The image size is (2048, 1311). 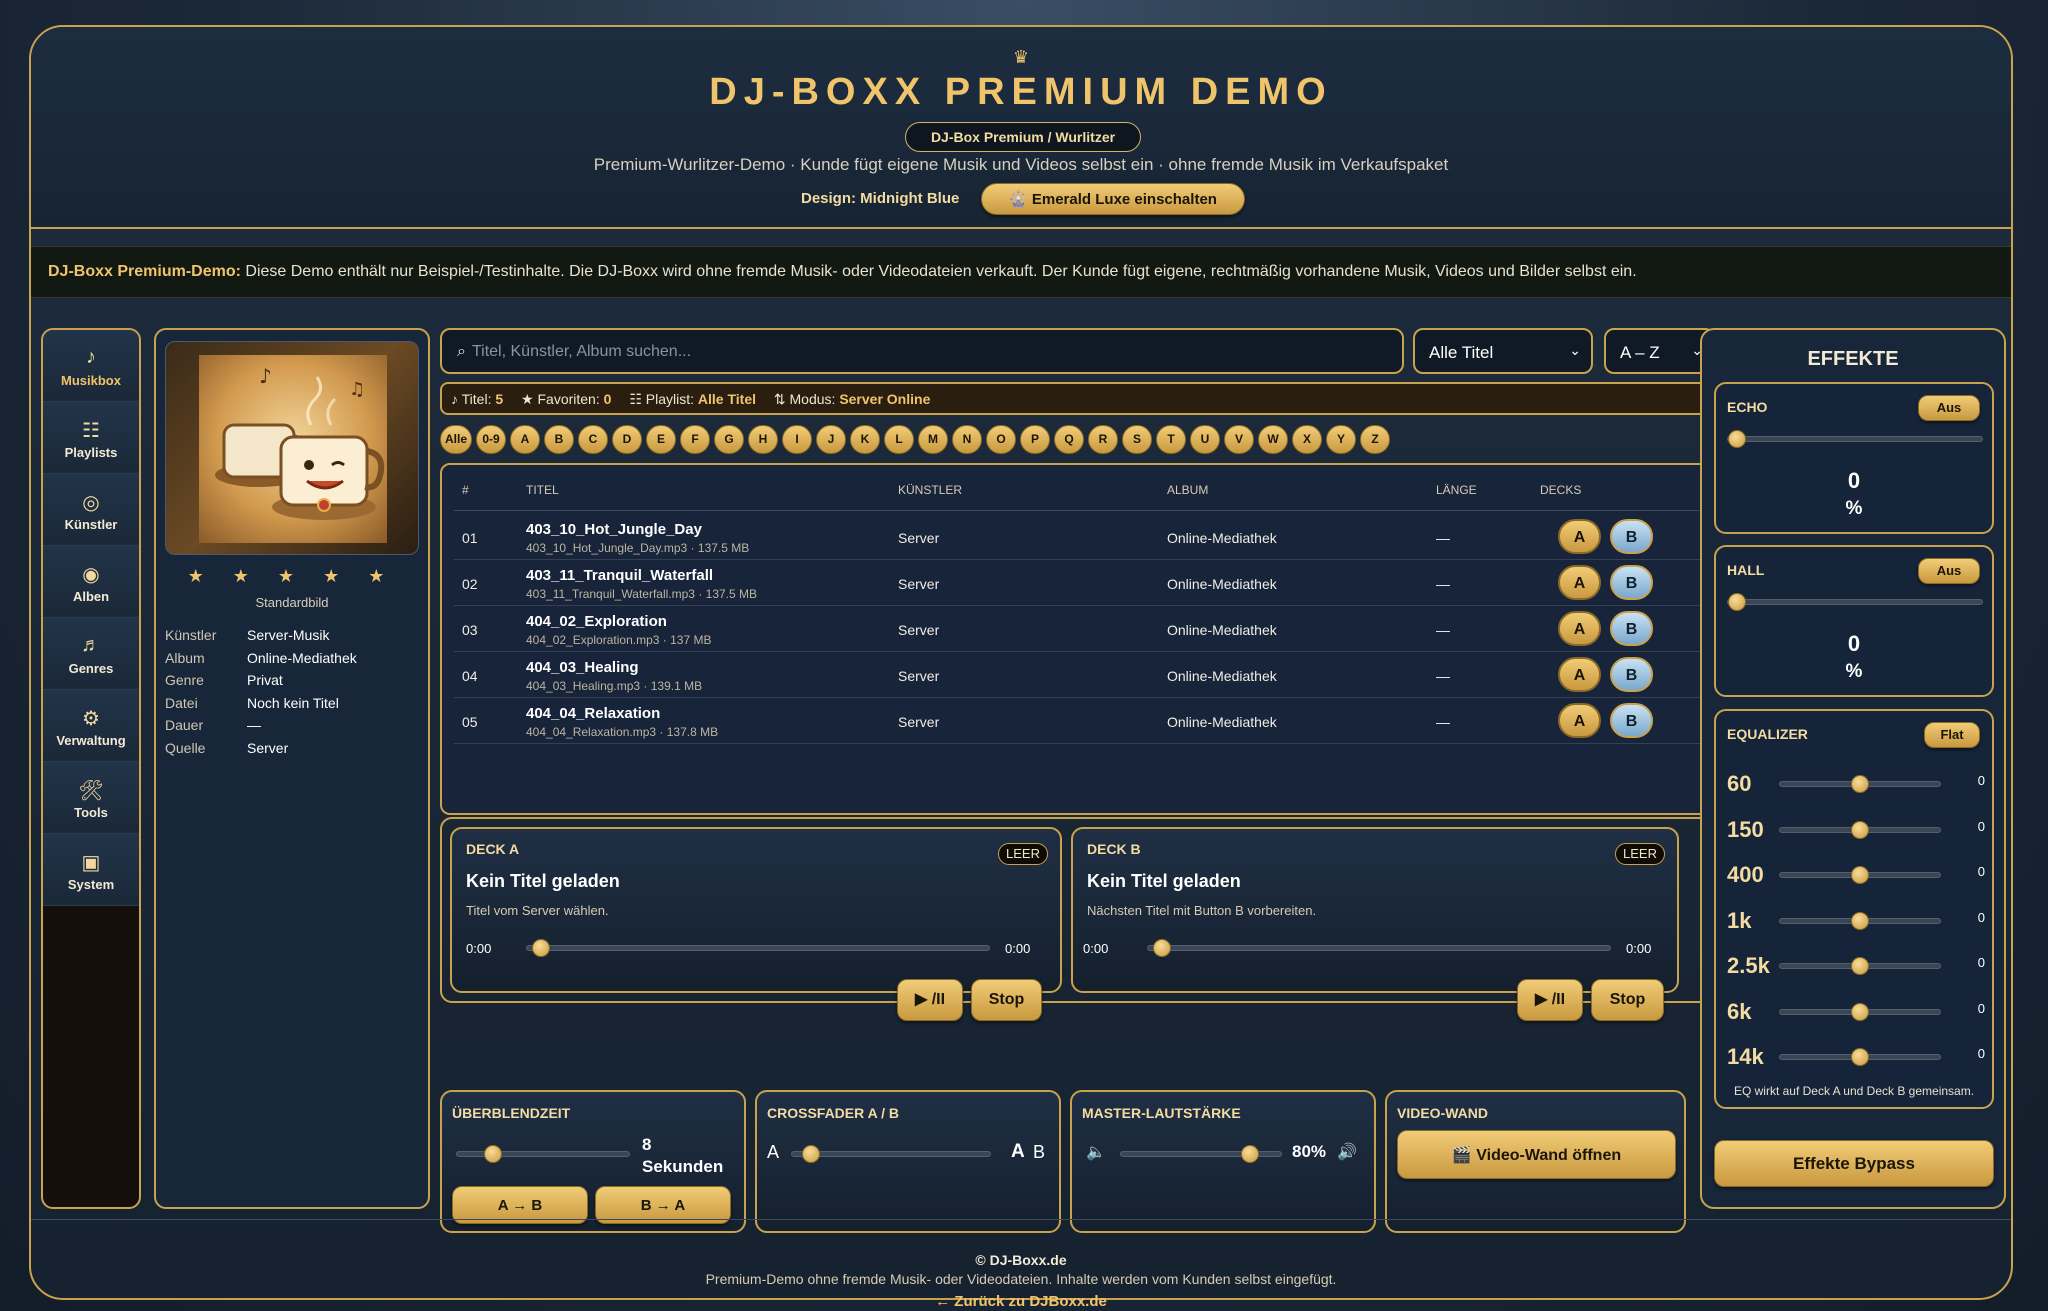 What do you see at coordinates (1952, 735) in the screenshot?
I see `eq-flat-button: Flat` at bounding box center [1952, 735].